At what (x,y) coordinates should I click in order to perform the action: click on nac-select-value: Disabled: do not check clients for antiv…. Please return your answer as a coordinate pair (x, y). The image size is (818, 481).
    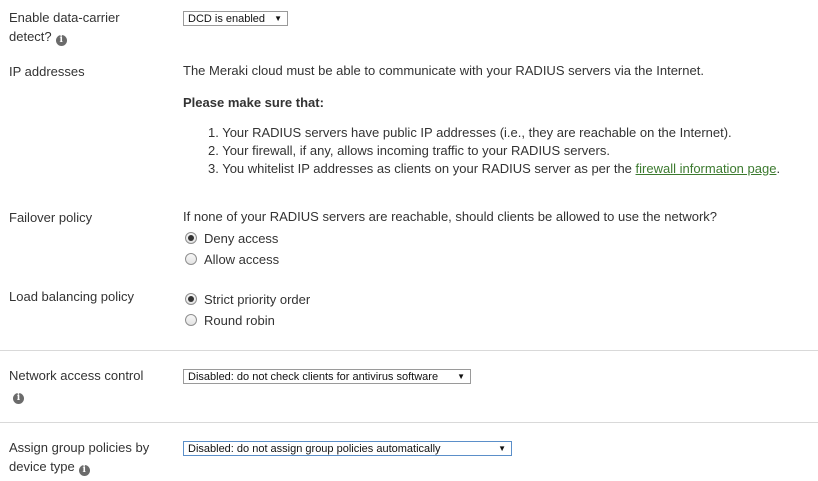
    Looking at the image, I should click on (313, 376).